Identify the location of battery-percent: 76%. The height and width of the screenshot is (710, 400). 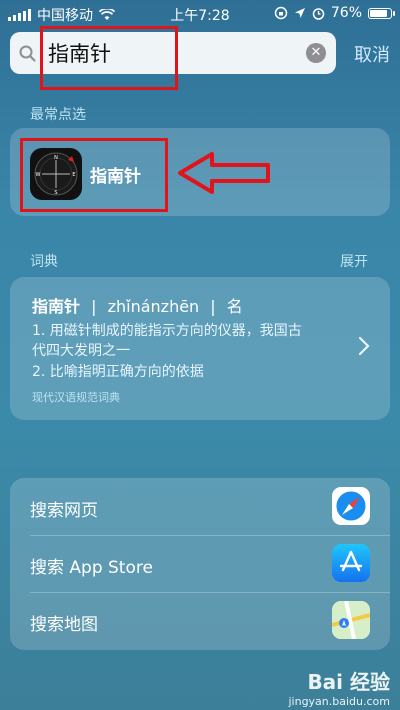
(346, 13).